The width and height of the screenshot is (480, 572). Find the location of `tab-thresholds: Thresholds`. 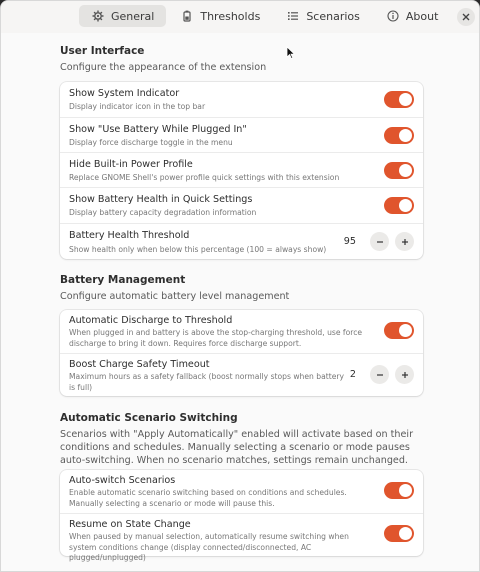

tab-thresholds: Thresholds is located at coordinates (220, 16).